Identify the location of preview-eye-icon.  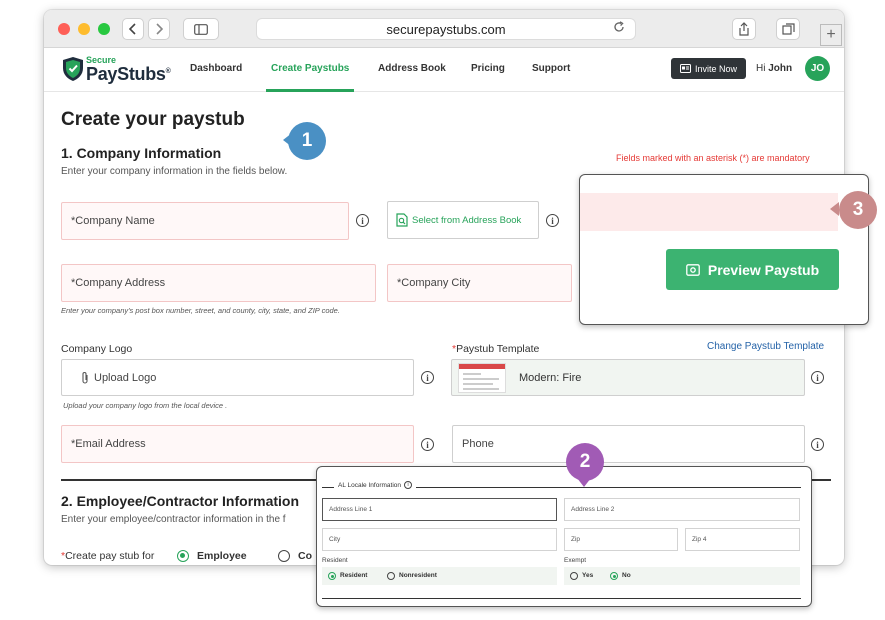
(693, 269).